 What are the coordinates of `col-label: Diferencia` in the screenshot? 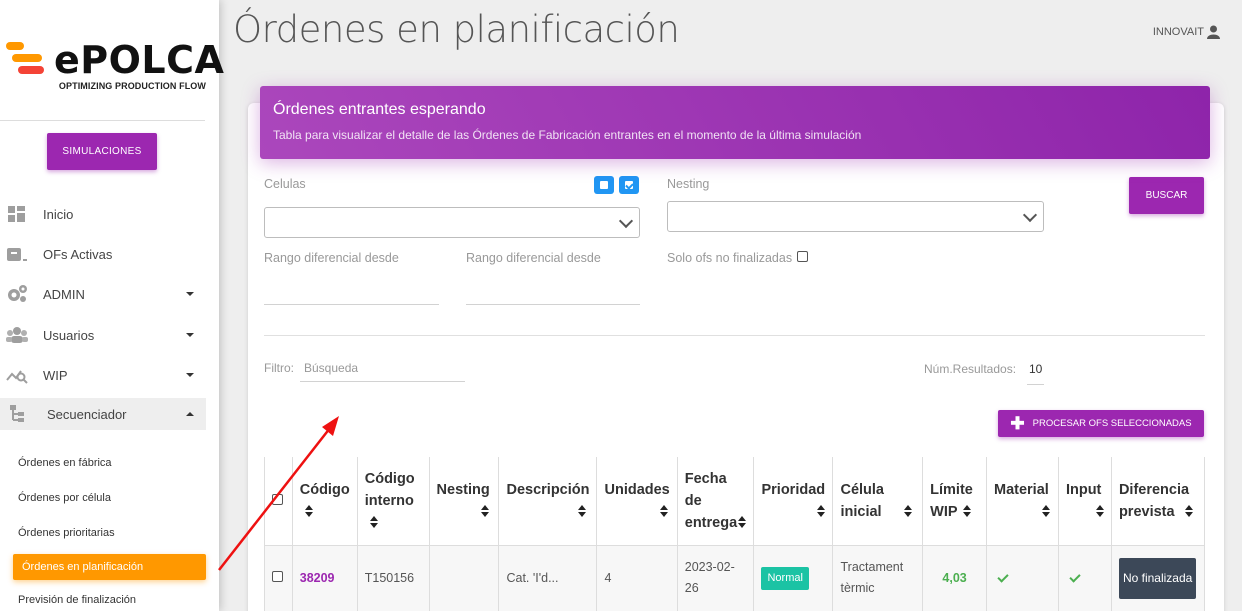 It's located at (1154, 489).